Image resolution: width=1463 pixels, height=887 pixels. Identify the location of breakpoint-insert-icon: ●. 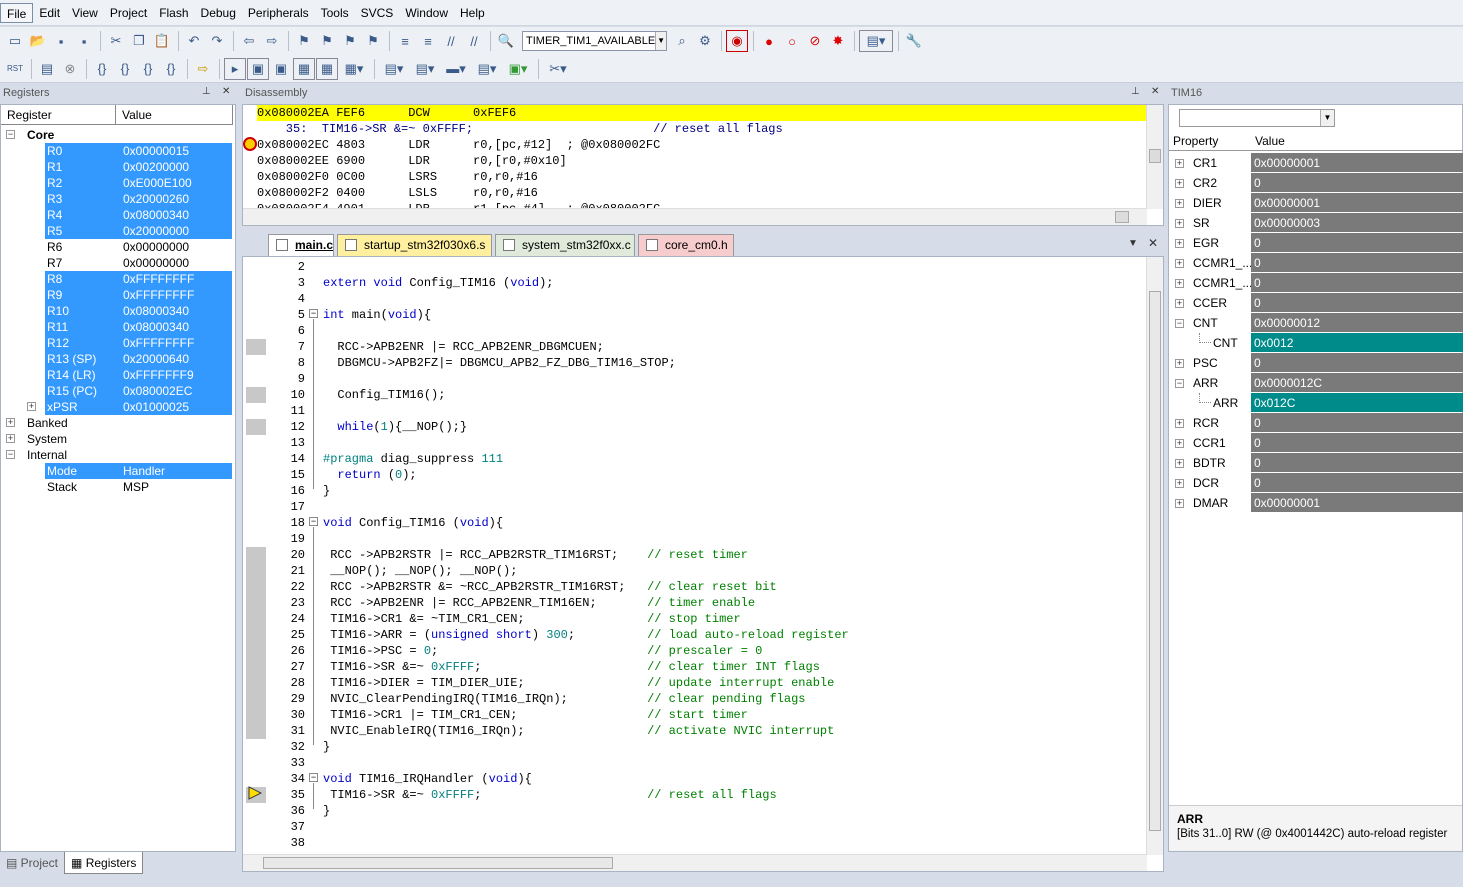
(769, 41).